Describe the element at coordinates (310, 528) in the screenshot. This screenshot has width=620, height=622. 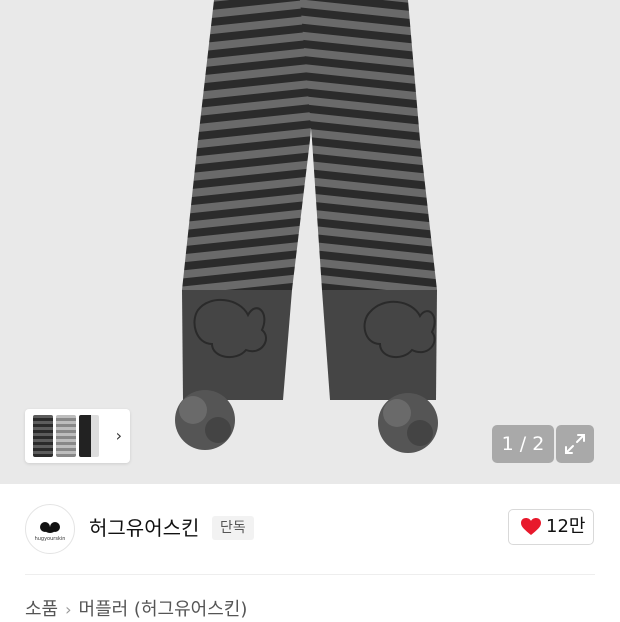
I see `brand-row: hugyourskin 허그유어스킨 단독 12만` at that location.